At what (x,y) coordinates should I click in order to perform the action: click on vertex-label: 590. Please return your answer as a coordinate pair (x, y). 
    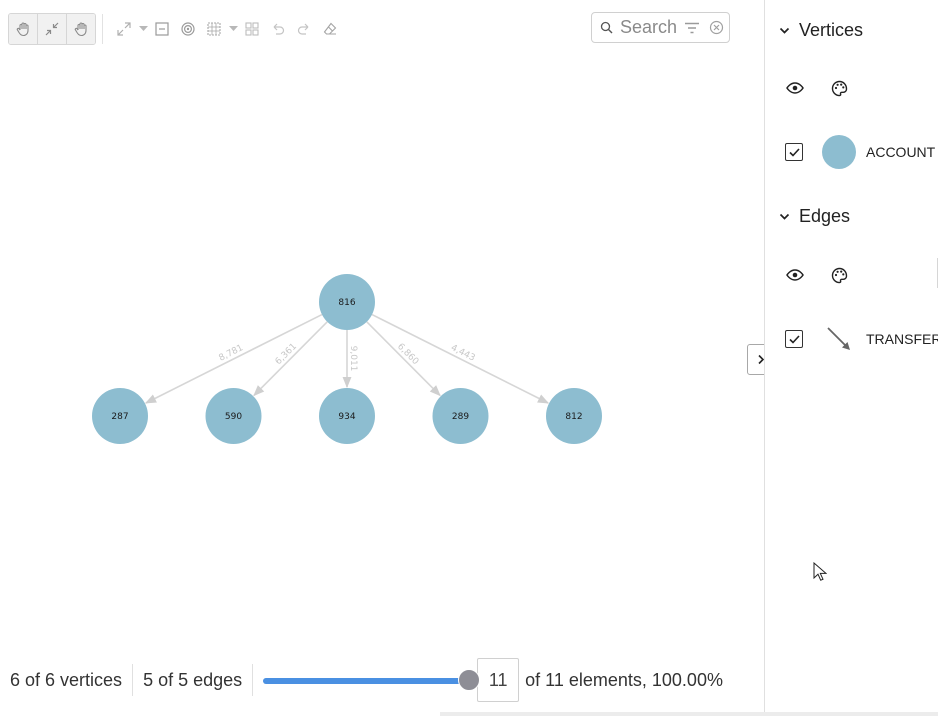
    Looking at the image, I should click on (233, 417).